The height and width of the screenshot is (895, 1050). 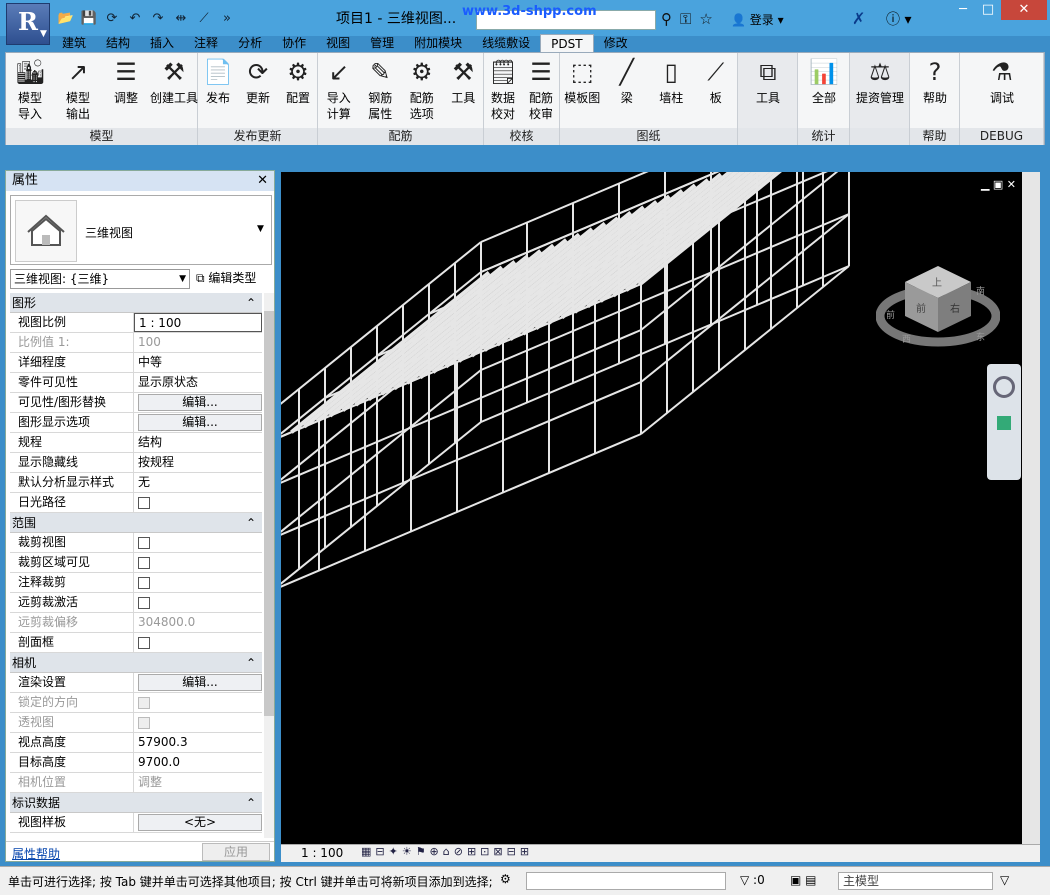 I want to click on ribbon-button: ⚖ 提资管理, so click(x=880, y=81).